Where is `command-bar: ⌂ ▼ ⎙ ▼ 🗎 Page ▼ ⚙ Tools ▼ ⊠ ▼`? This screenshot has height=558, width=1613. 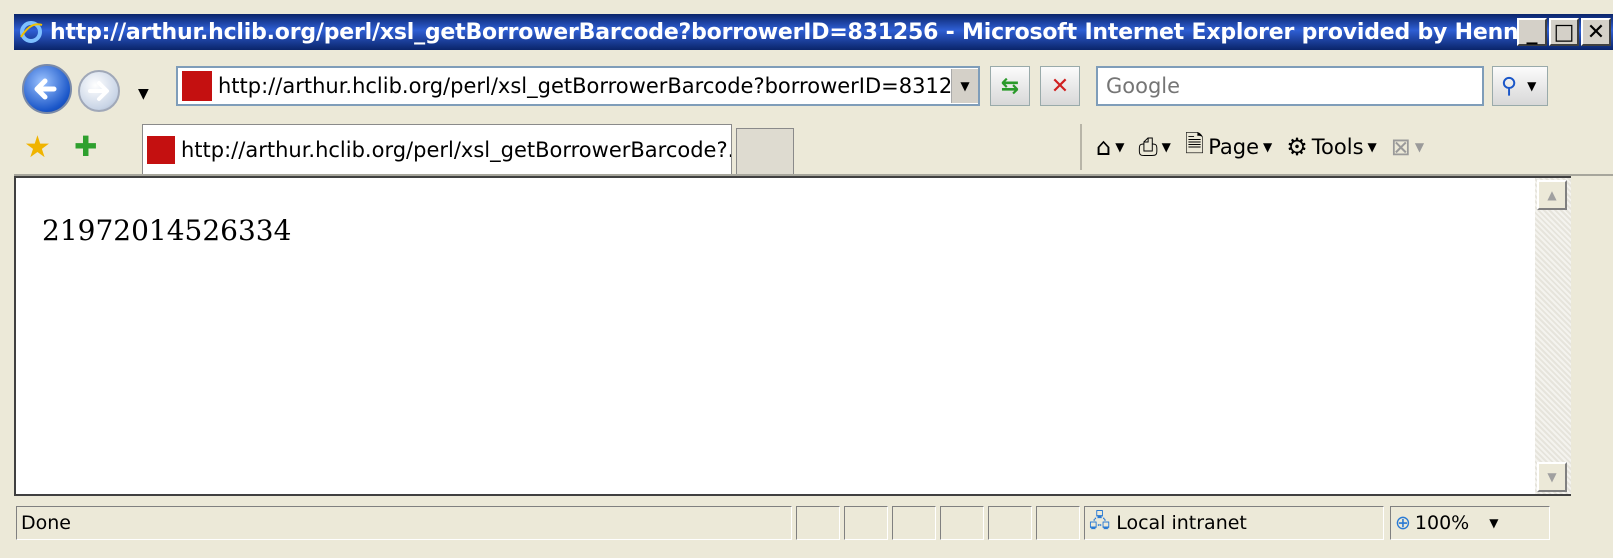
command-bar: ⌂ ▼ ⎙ ▼ 🗎 Page ▼ ⚙ Tools ▼ ⊠ ▼ is located at coordinates (1252, 147).